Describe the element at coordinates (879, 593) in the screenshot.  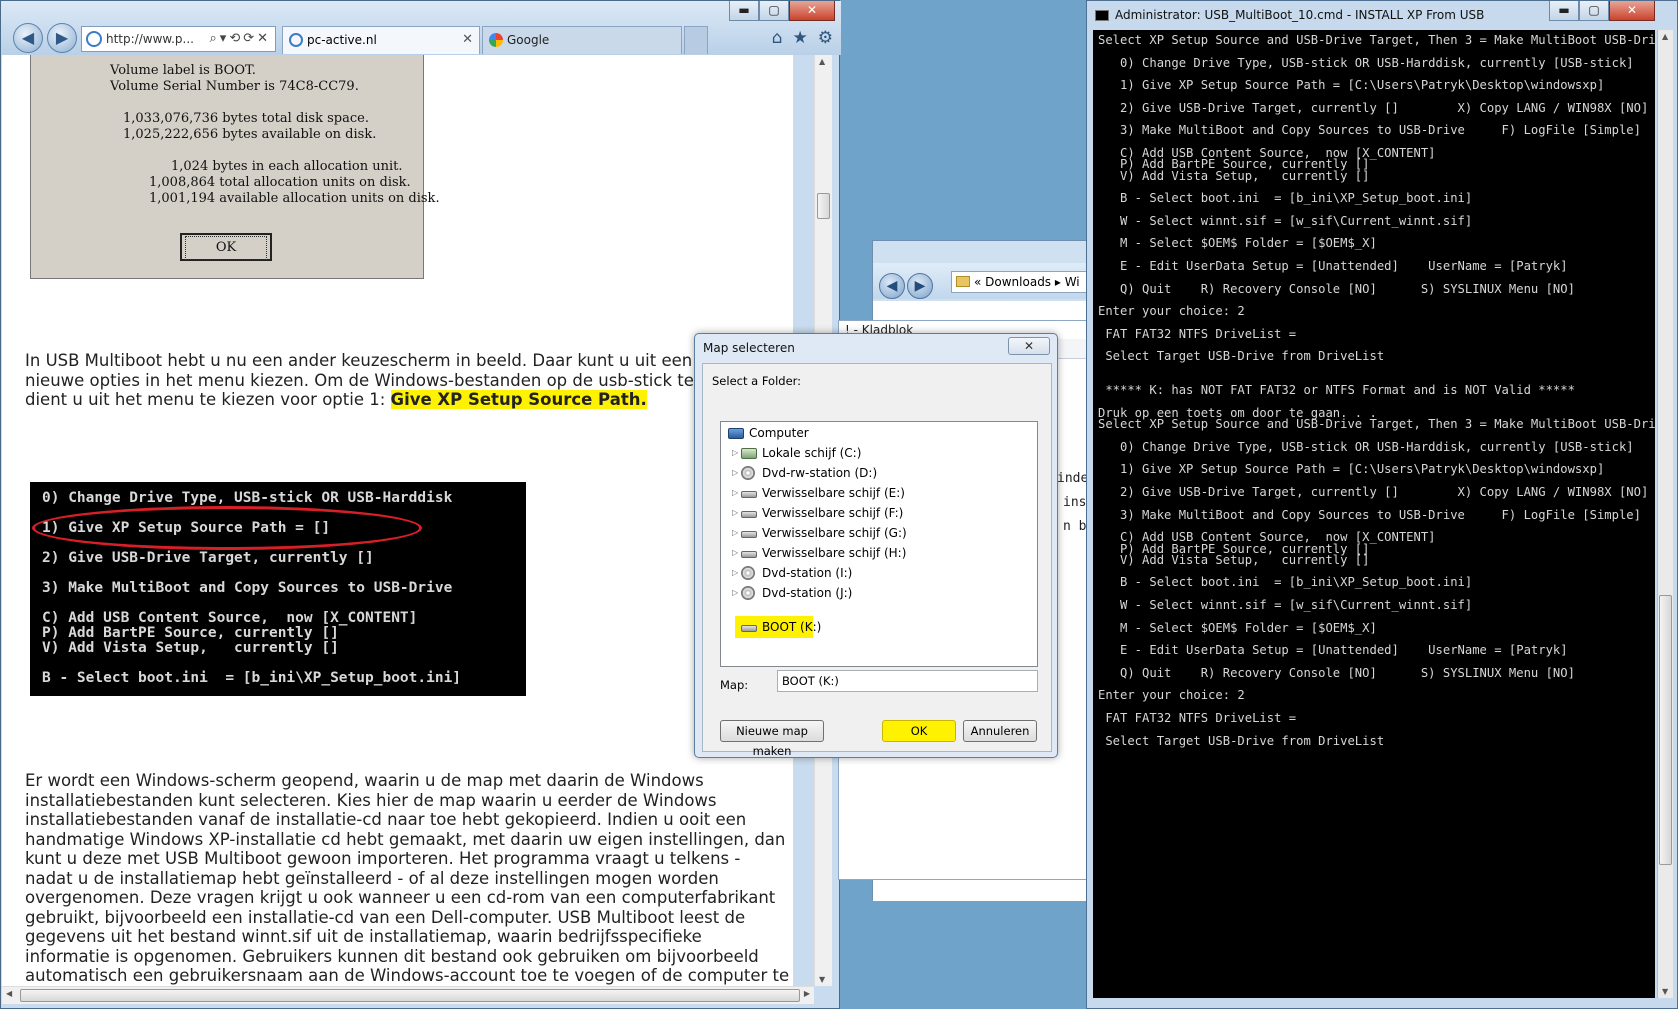
I see `tree-item-j: ▷ Dvd-station (J:)` at that location.